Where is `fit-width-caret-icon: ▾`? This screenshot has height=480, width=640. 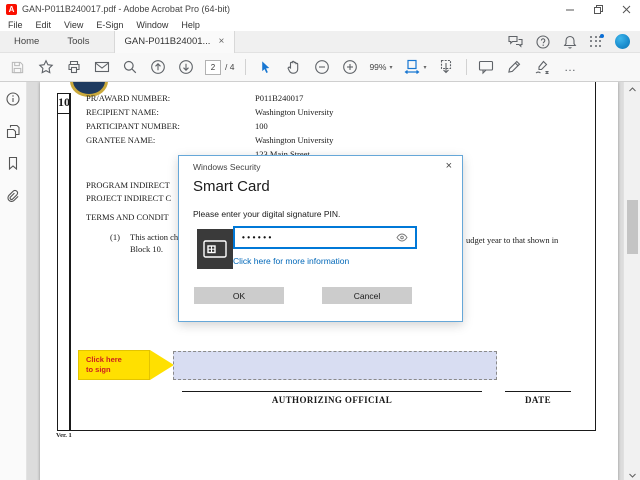 fit-width-caret-icon: ▾ is located at coordinates (425, 67).